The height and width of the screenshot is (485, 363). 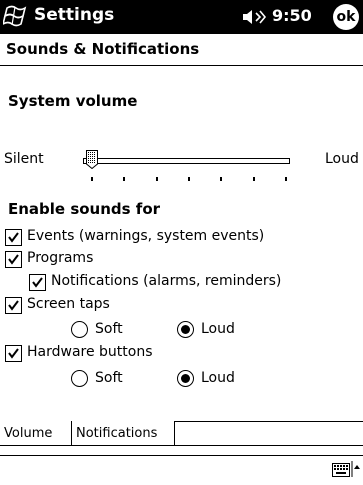 I want to click on tab-volume: Volume, so click(x=36, y=433).